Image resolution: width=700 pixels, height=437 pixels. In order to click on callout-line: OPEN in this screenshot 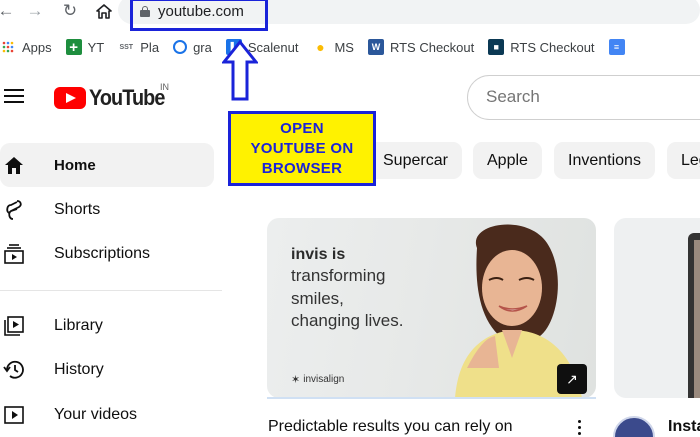, I will do `click(302, 128)`.